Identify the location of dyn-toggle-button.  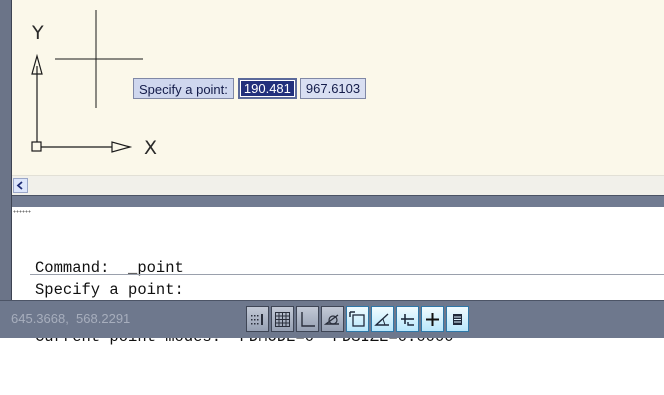
(432, 319).